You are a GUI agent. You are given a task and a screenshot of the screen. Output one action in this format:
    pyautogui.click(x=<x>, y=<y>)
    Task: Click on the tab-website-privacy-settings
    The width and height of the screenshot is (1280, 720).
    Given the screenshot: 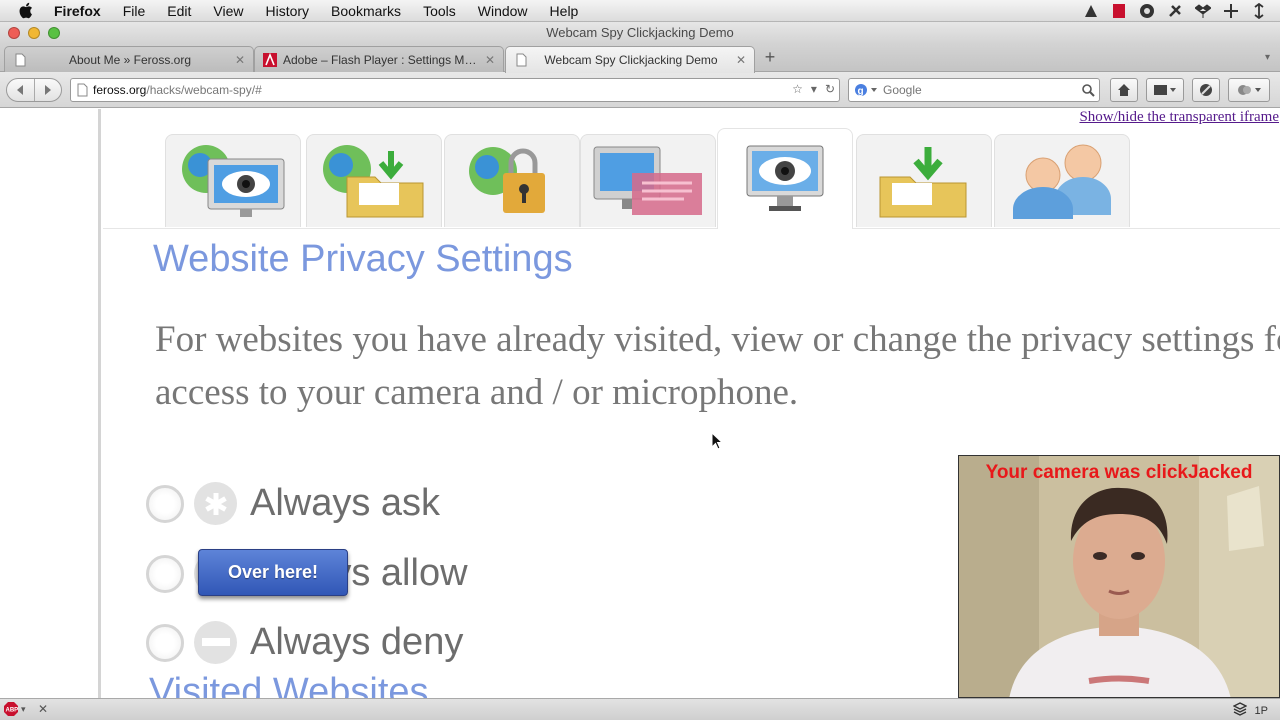 What is the action you would take?
    pyautogui.click(x=785, y=178)
    